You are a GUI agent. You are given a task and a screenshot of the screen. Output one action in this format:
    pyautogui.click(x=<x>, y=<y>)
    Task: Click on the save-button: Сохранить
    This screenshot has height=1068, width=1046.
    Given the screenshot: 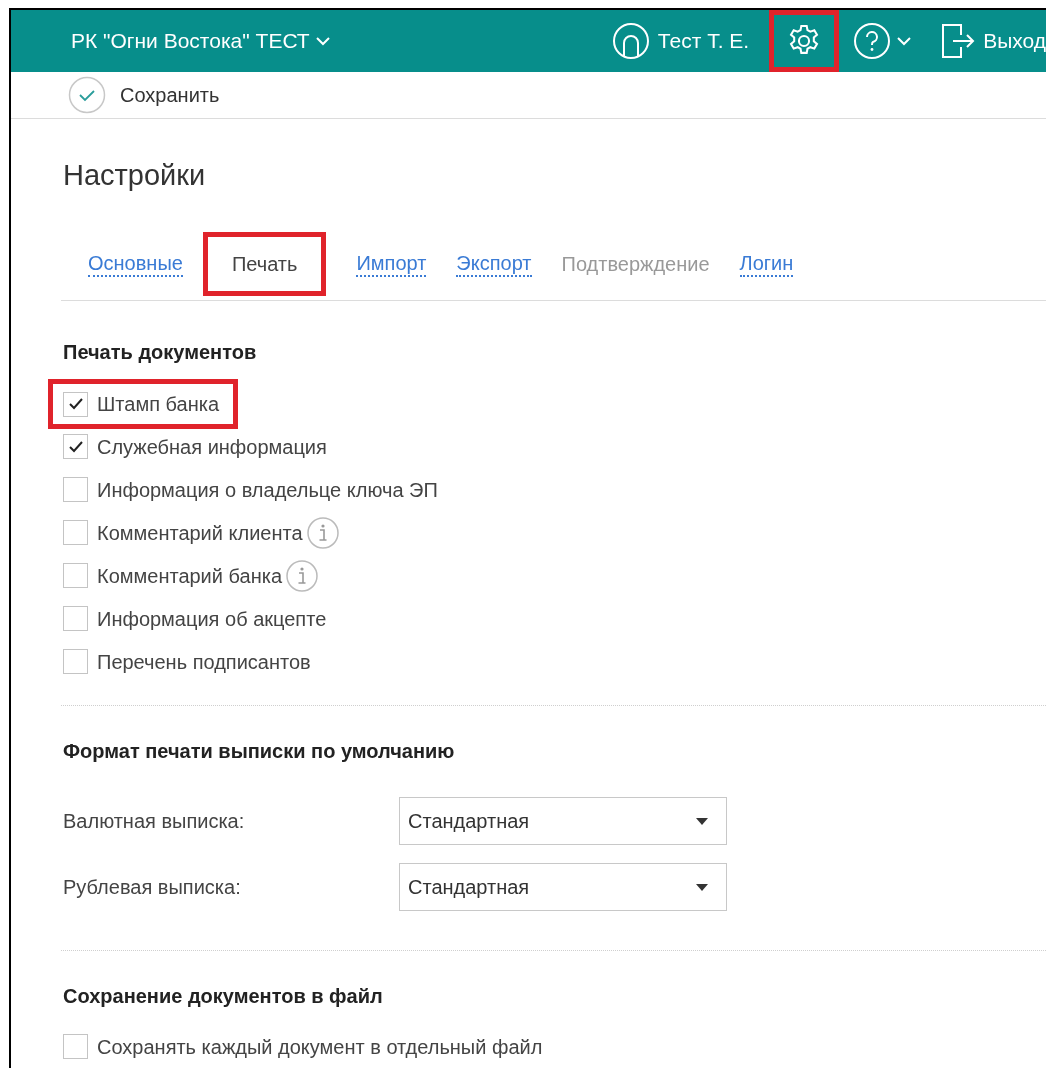 What is the action you would take?
    pyautogui.click(x=144, y=94)
    